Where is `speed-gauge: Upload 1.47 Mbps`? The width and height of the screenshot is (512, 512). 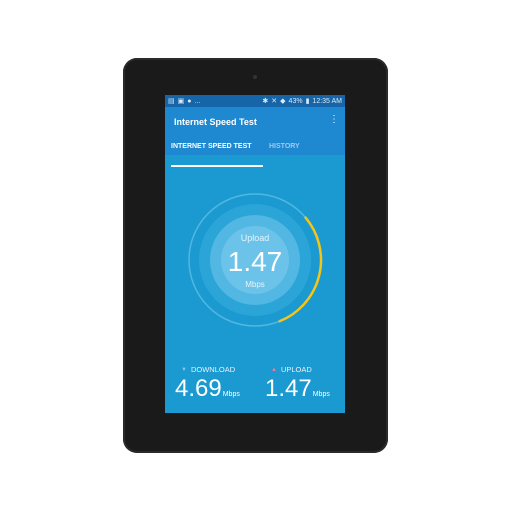 speed-gauge: Upload 1.47 Mbps is located at coordinates (255, 260).